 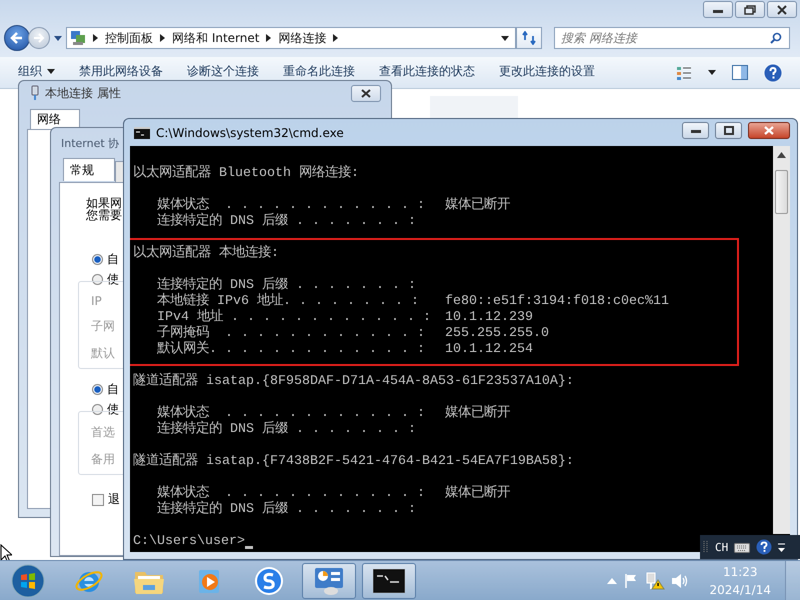 I want to click on toolbar-button: 查看此连接的状态, so click(x=427, y=71).